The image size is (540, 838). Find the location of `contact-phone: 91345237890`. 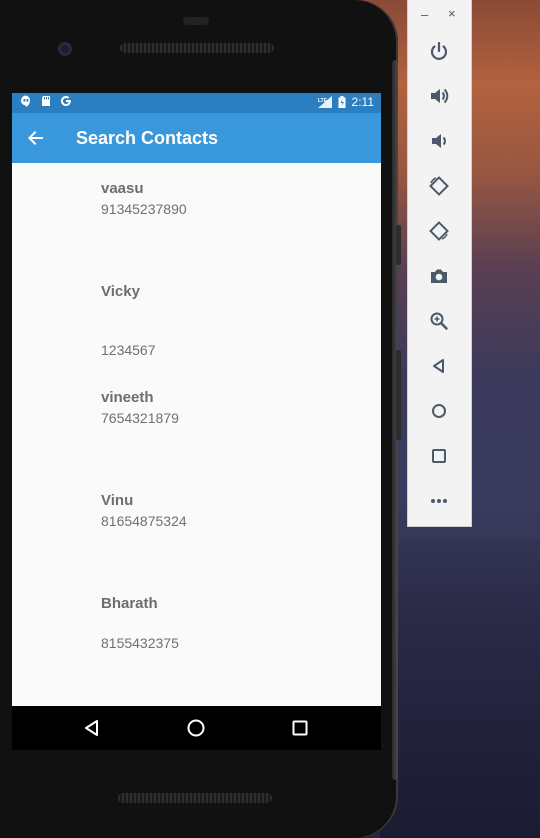

contact-phone: 91345237890 is located at coordinates (144, 209).